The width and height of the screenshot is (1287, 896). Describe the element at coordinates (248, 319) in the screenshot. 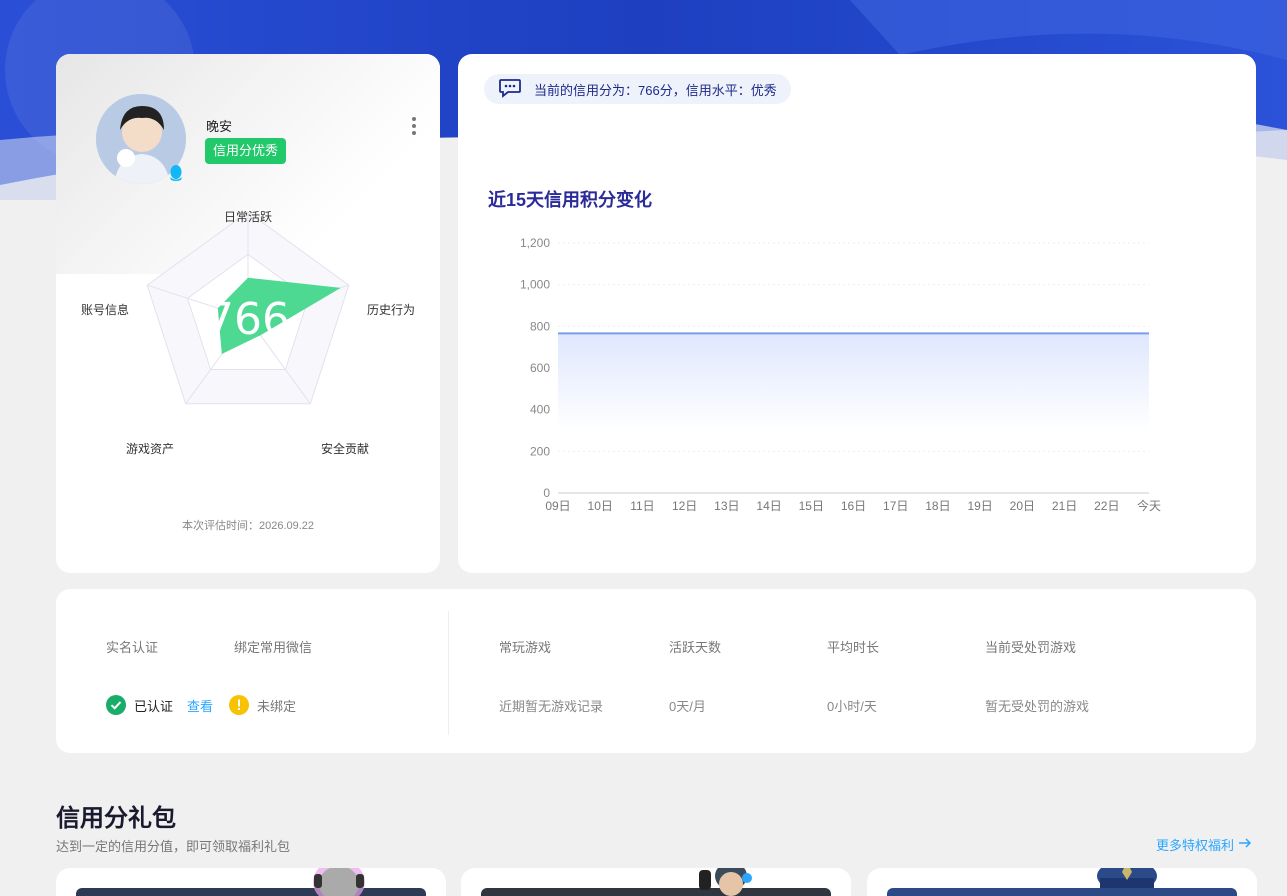

I see `credit-score: 766` at that location.